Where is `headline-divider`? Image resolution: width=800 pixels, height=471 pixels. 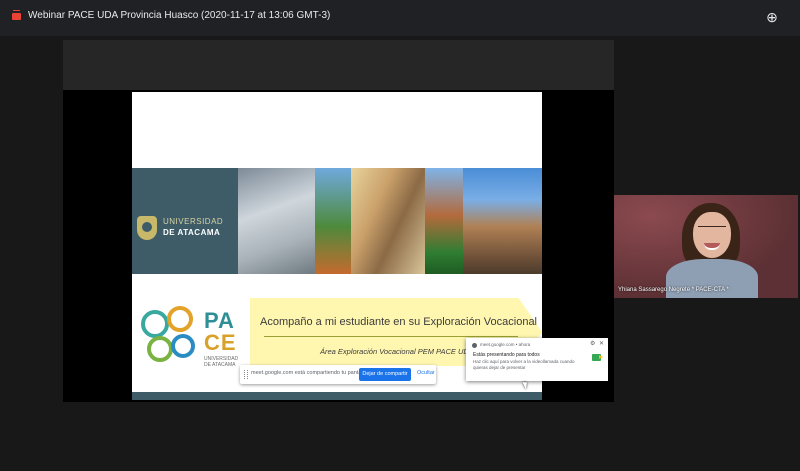
headline-divider is located at coordinates (391, 336).